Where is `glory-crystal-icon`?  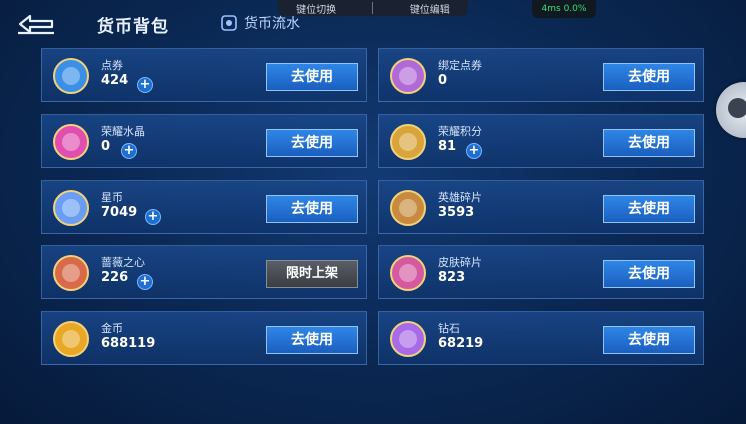
glory-crystal-icon is located at coordinates (71, 142).